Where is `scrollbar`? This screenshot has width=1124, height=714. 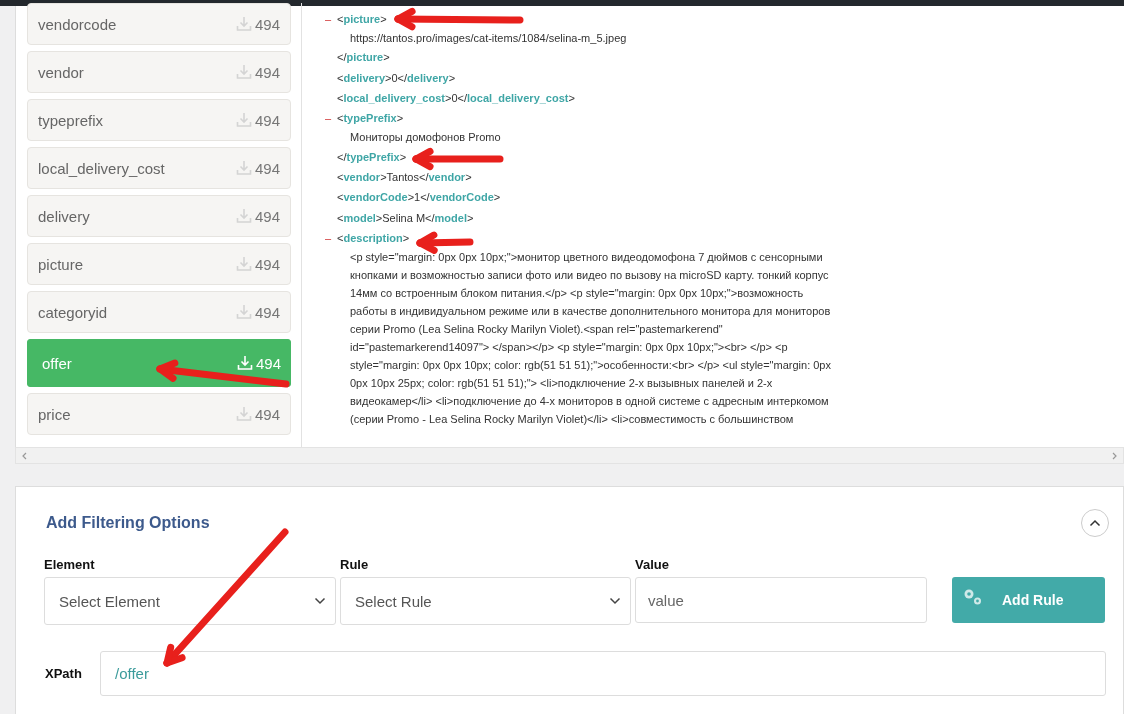
scrollbar is located at coordinates (569, 455).